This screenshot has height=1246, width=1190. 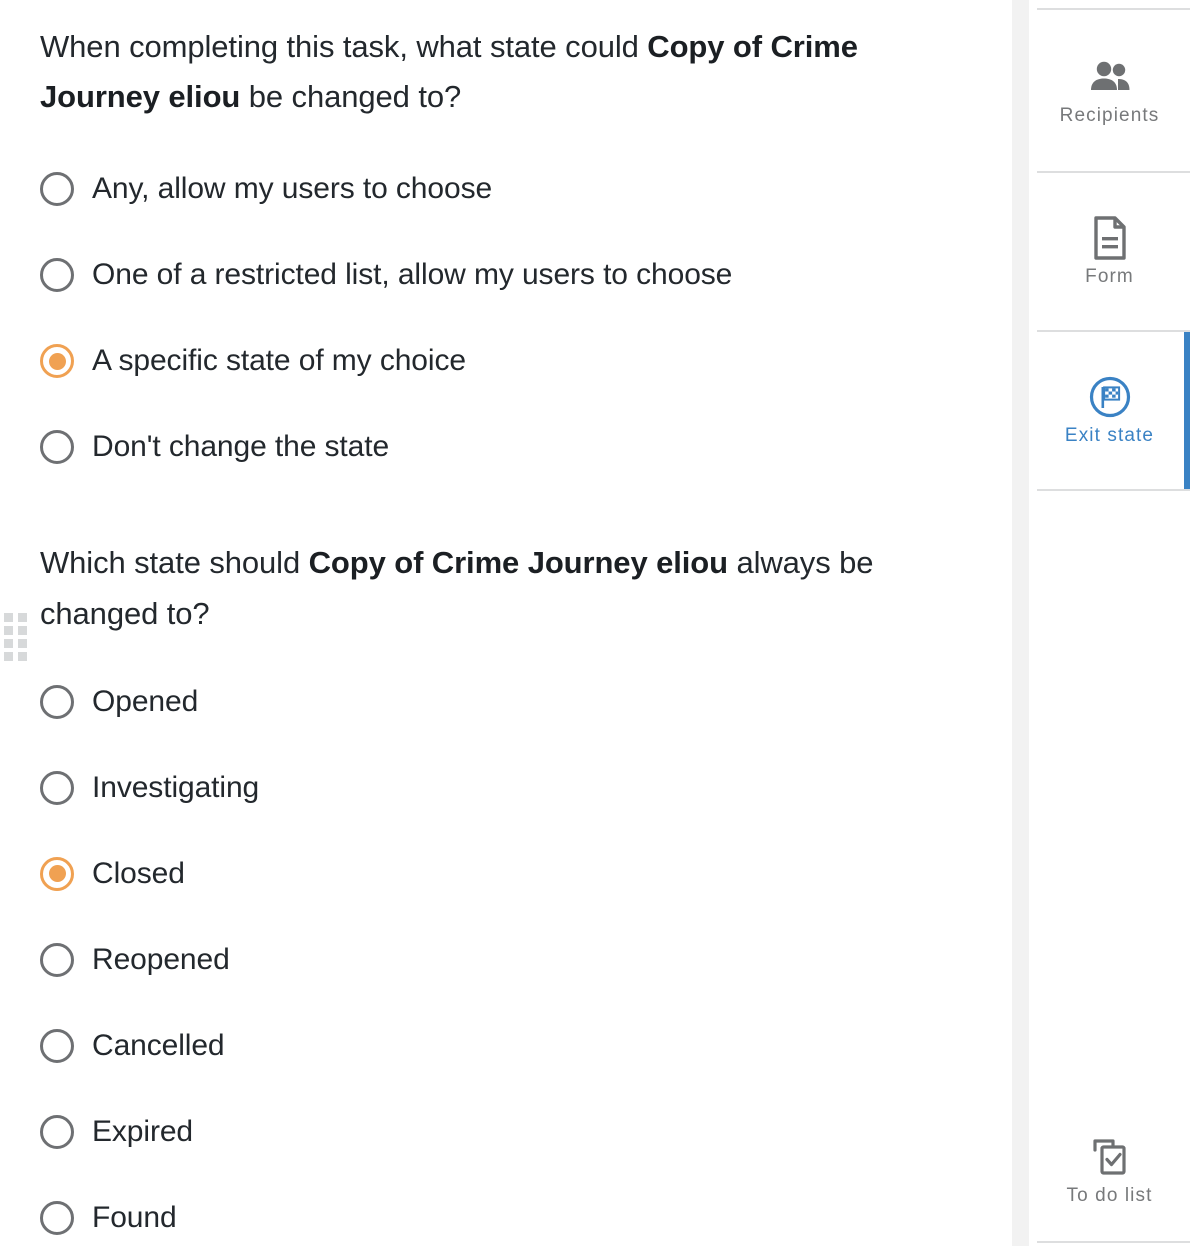 What do you see at coordinates (506, 447) in the screenshot?
I see `option-dont-change-the-state: Don't change the state` at bounding box center [506, 447].